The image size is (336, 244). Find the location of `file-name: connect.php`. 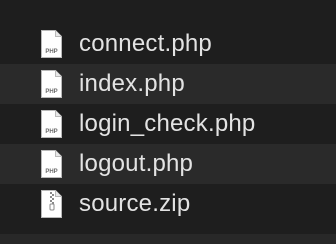

file-name: connect.php is located at coordinates (145, 43).